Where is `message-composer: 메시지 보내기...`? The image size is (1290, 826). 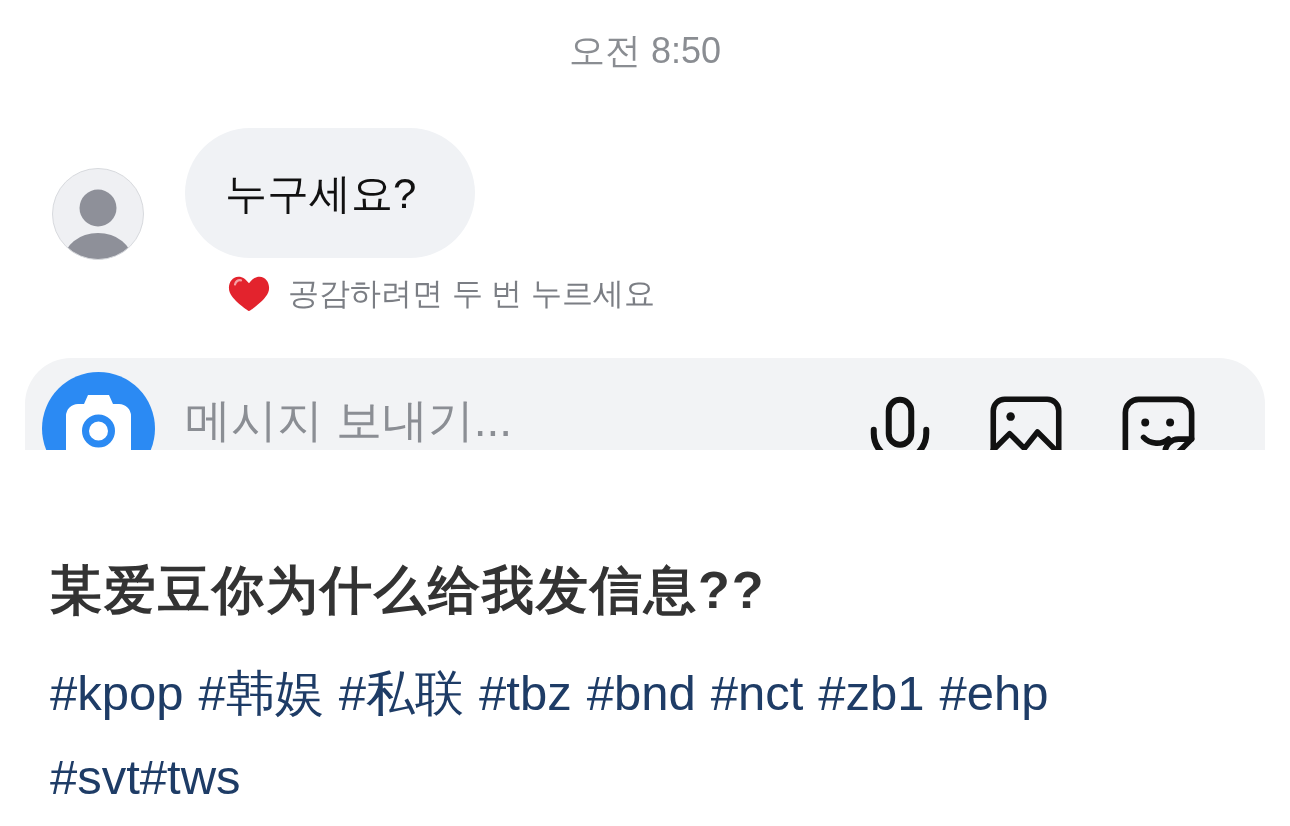
message-composer: 메시지 보내기... is located at coordinates (645, 404).